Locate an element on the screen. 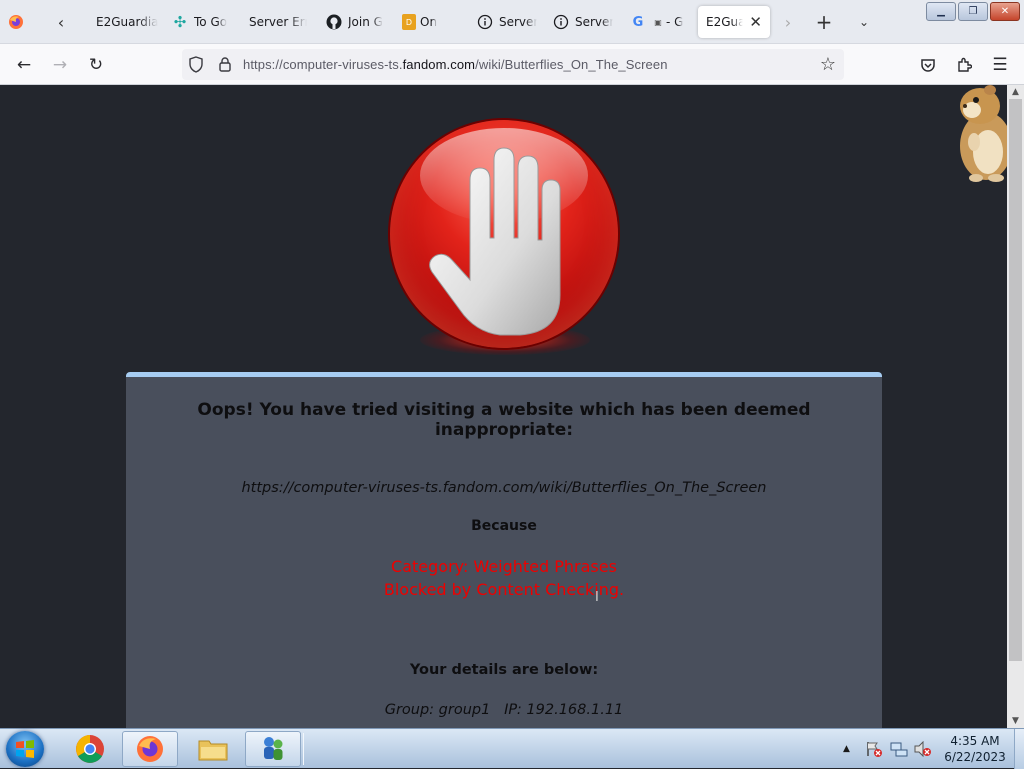 The width and height of the screenshot is (1024, 769). puzzle-icon: ✣ is located at coordinates (180, 22).